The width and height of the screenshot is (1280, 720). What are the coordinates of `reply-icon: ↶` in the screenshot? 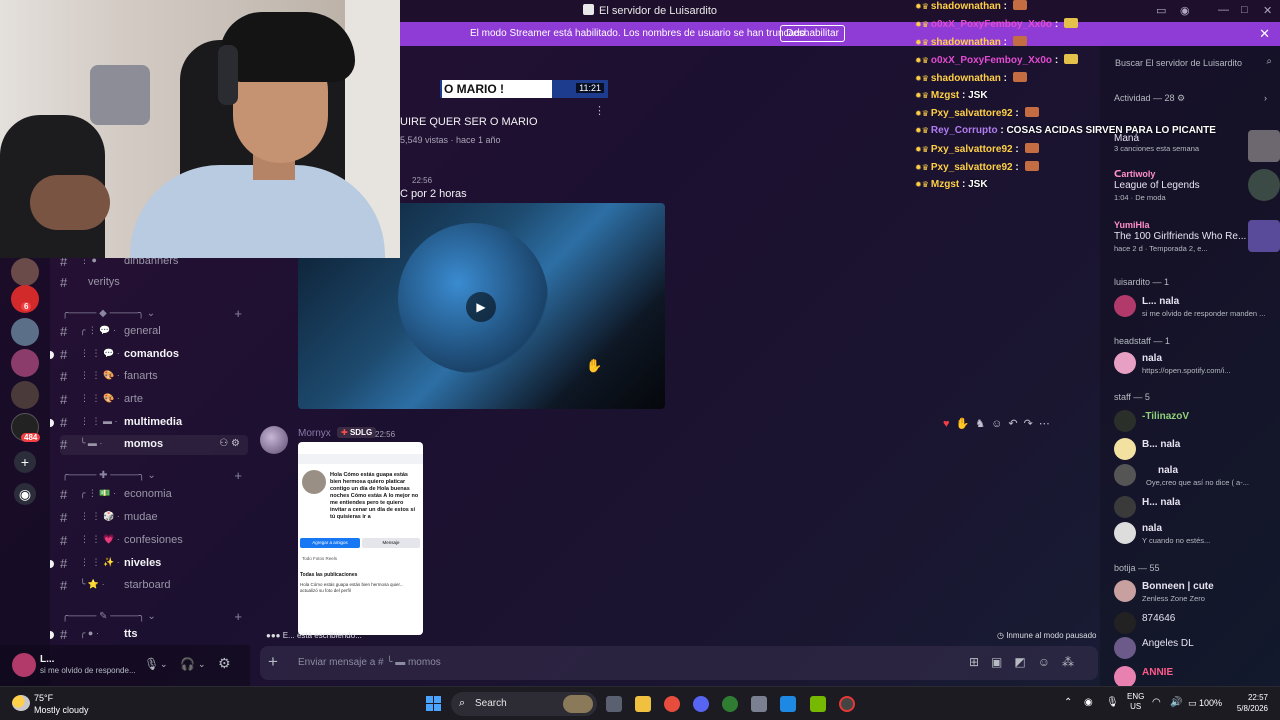 It's located at (1012, 424).